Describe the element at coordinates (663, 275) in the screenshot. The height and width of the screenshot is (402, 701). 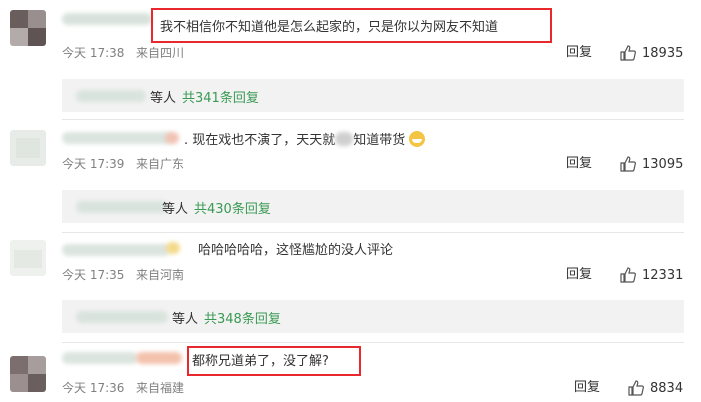
I see `like-count: 12331` at that location.